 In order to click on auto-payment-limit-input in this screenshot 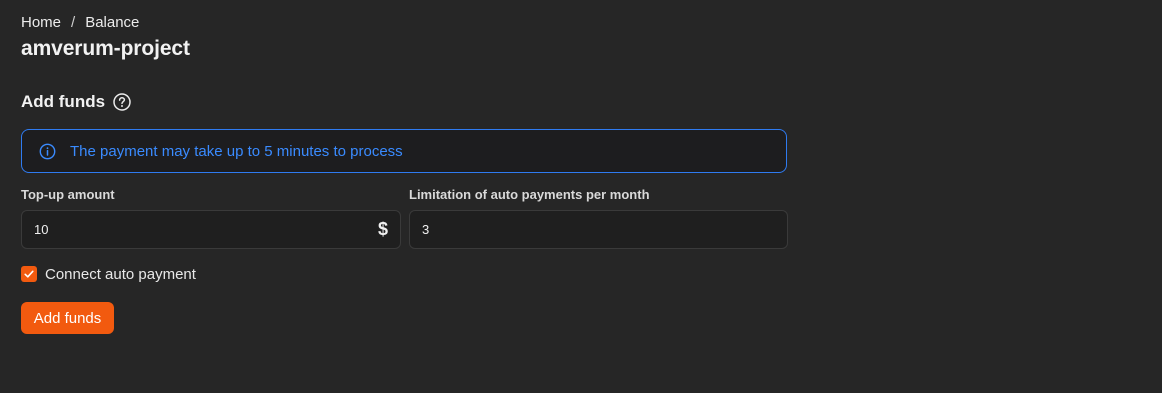, I will do `click(598, 229)`.